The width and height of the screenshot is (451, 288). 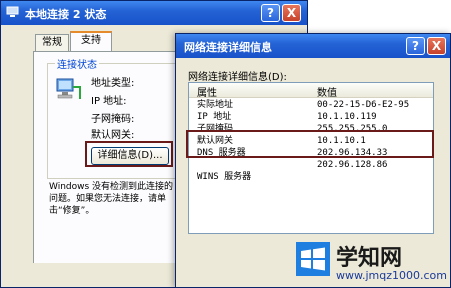 I want to click on list-row: 202.96.128.86, so click(x=311, y=165).